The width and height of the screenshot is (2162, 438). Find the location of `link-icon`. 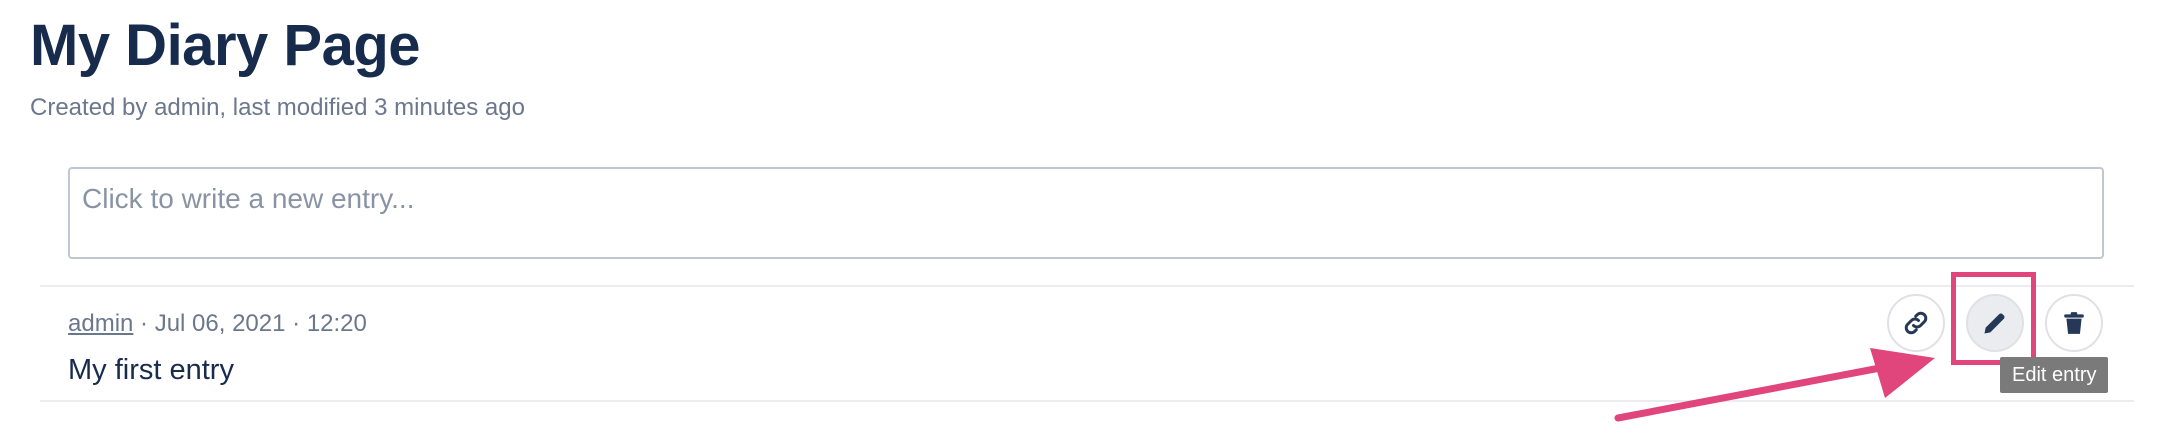

link-icon is located at coordinates (1916, 323).